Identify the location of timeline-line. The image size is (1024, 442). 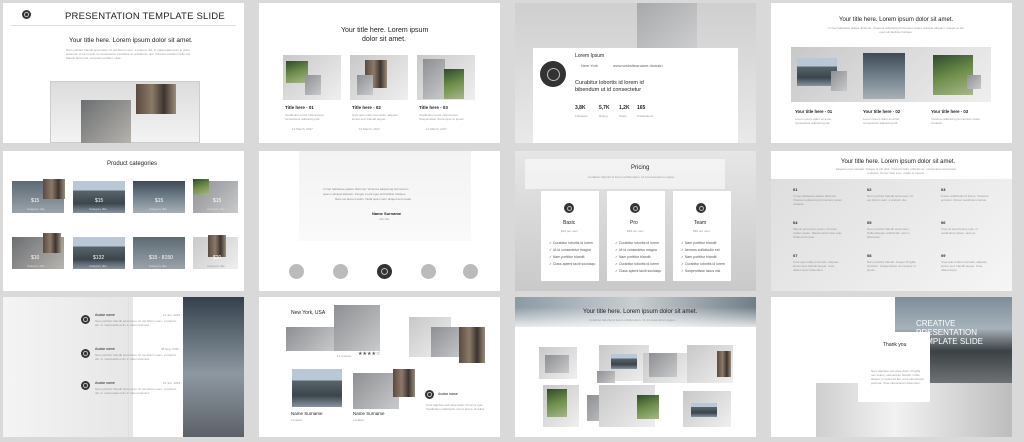
(128, 367).